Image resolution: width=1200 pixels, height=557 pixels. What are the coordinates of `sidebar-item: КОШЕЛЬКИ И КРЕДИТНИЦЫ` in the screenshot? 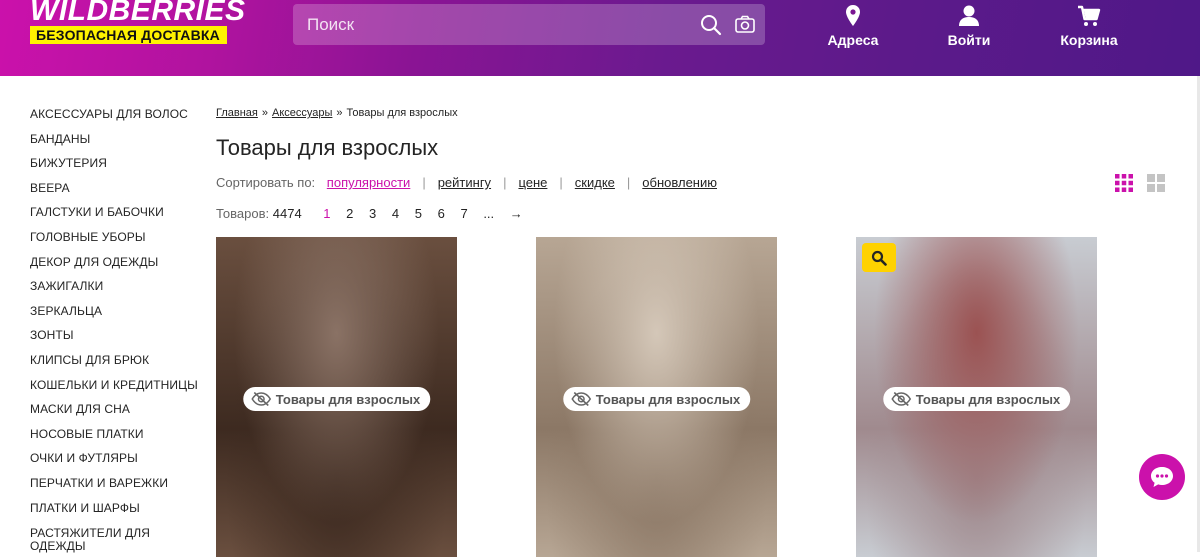 It's located at (115, 387).